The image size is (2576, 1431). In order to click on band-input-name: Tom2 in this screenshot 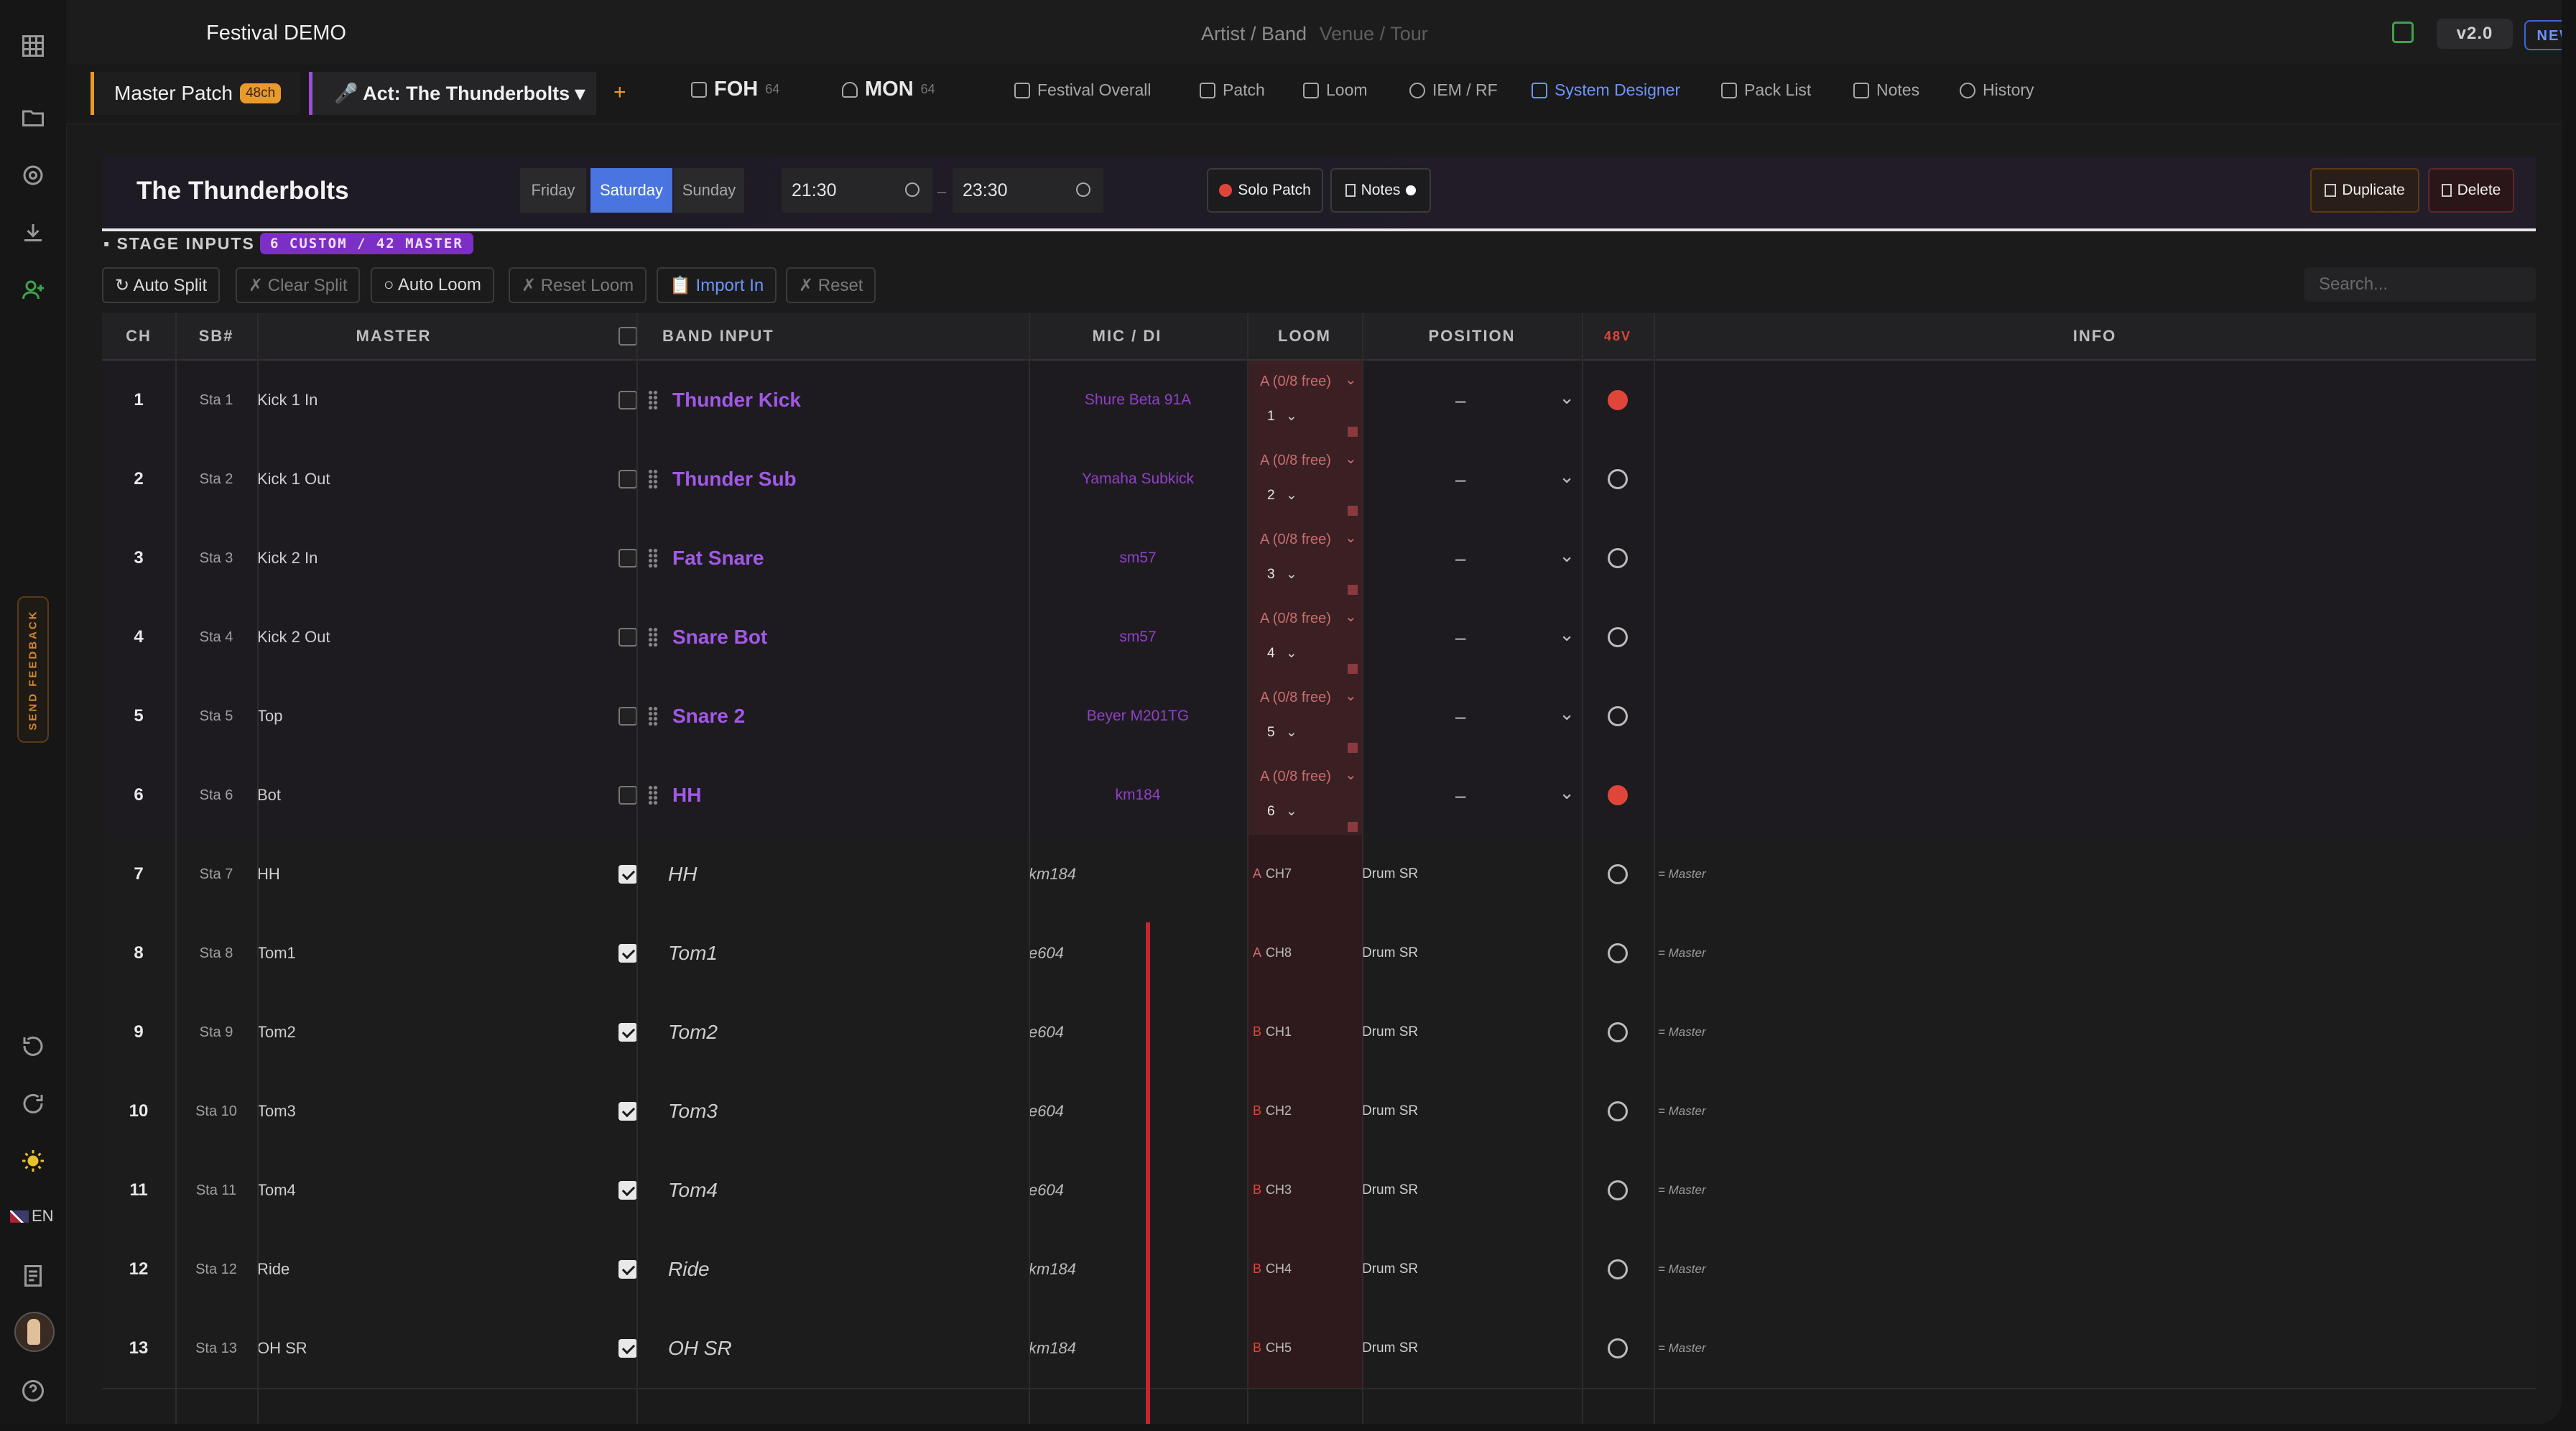, I will do `click(693, 1032)`.